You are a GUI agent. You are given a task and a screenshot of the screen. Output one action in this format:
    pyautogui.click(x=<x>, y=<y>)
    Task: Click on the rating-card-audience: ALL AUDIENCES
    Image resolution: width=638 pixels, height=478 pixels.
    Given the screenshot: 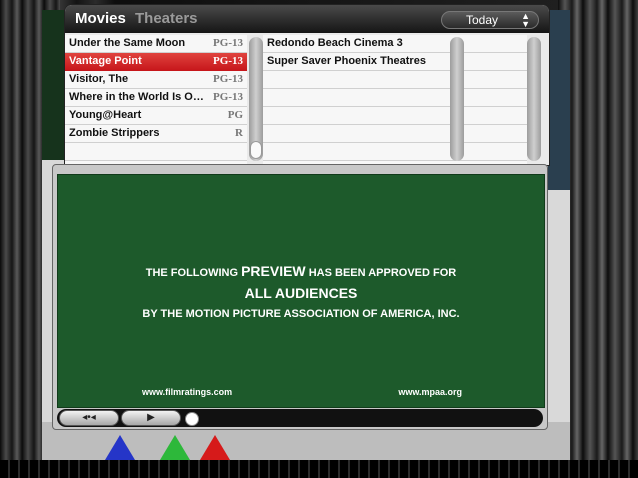 What is the action you would take?
    pyautogui.click(x=301, y=293)
    